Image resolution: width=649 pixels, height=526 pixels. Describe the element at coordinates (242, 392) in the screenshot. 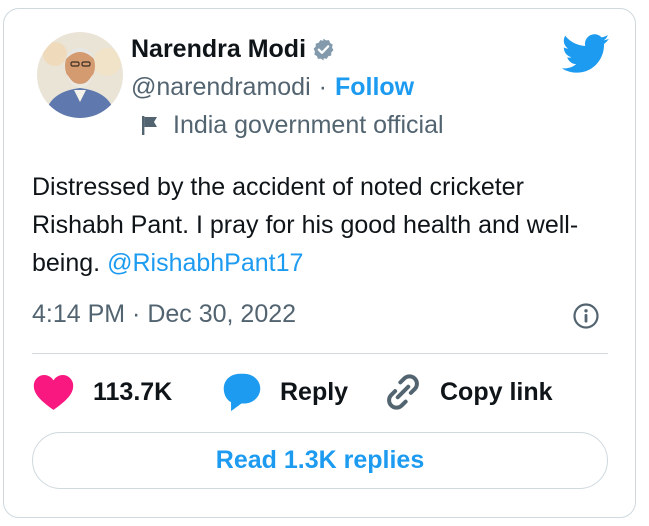

I see `speech-bubble-icon` at that location.